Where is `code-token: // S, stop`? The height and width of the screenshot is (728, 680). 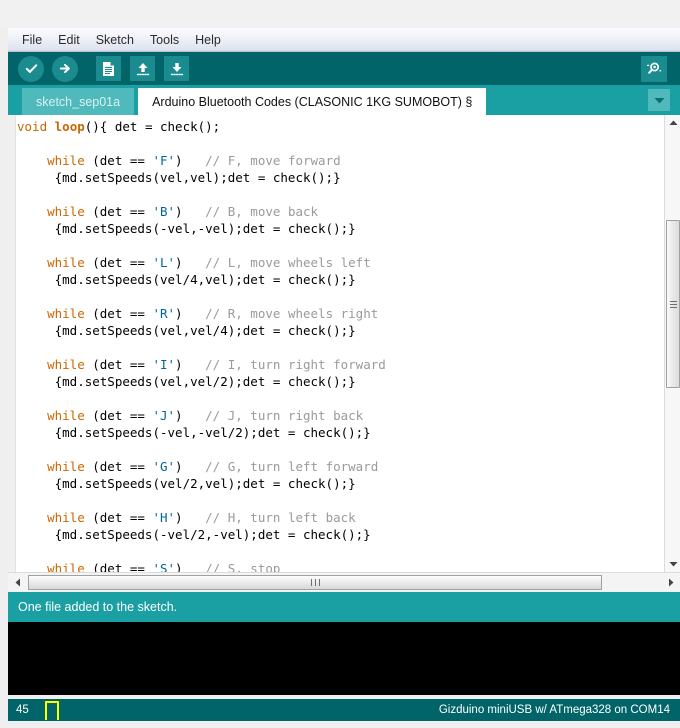
code-token: // S, stop is located at coordinates (243, 566).